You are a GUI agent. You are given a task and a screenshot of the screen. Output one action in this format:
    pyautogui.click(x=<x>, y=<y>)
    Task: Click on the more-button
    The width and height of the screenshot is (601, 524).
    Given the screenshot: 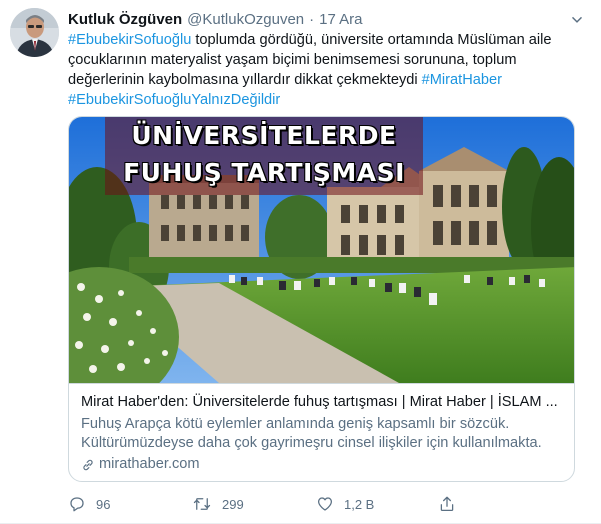 What is the action you would take?
    pyautogui.click(x=577, y=20)
    